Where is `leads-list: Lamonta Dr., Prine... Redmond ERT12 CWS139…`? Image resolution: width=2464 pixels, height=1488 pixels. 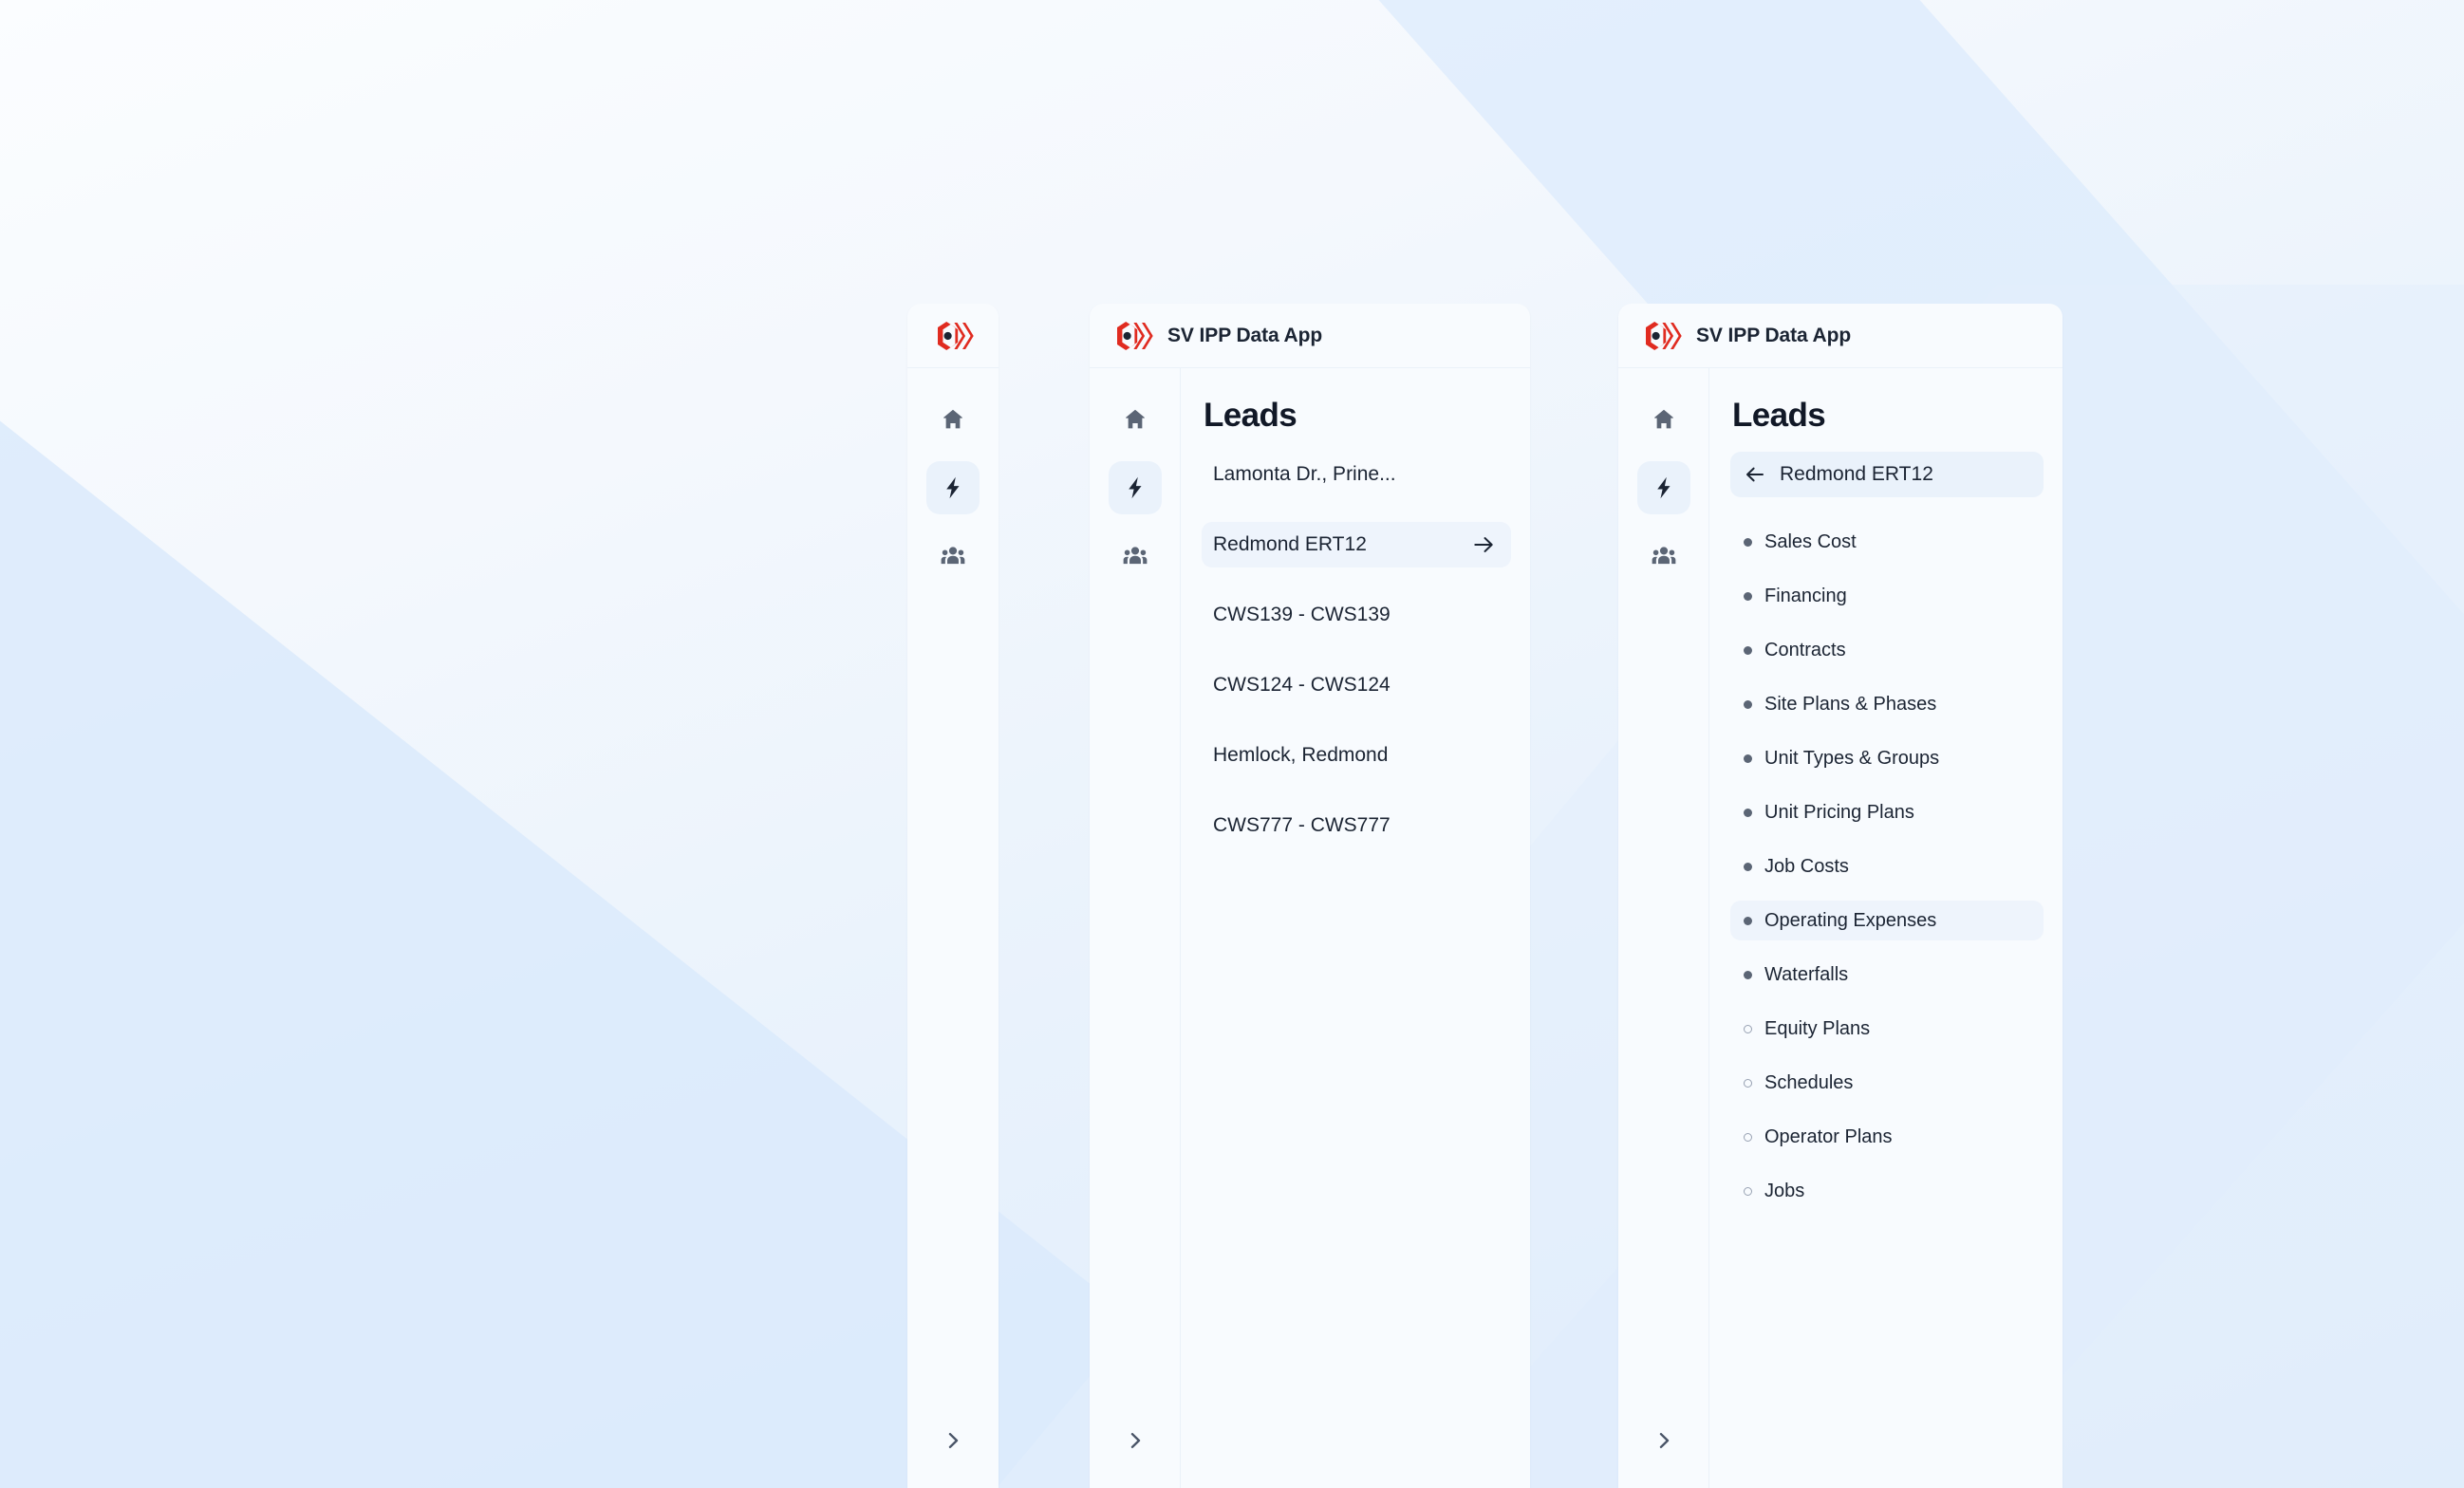 leads-list: Lamonta Dr., Prine... Redmond ERT12 CWS139… is located at coordinates (1356, 650).